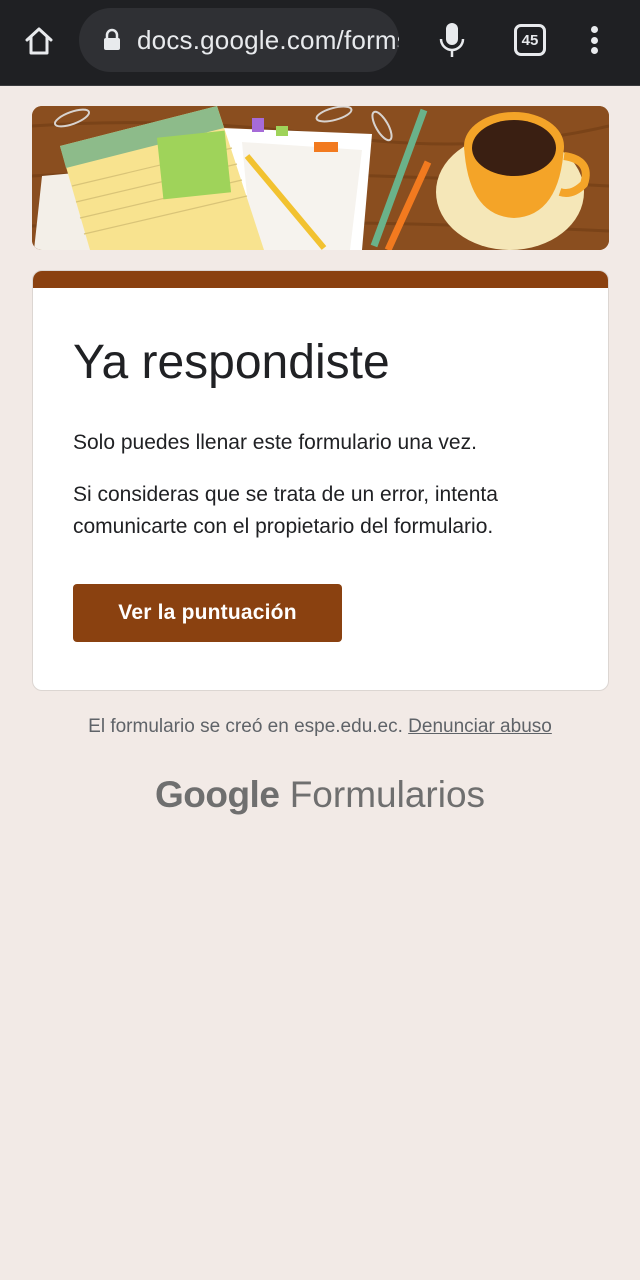 Image resolution: width=640 pixels, height=1280 pixels. I want to click on home-icon, so click(39, 41).